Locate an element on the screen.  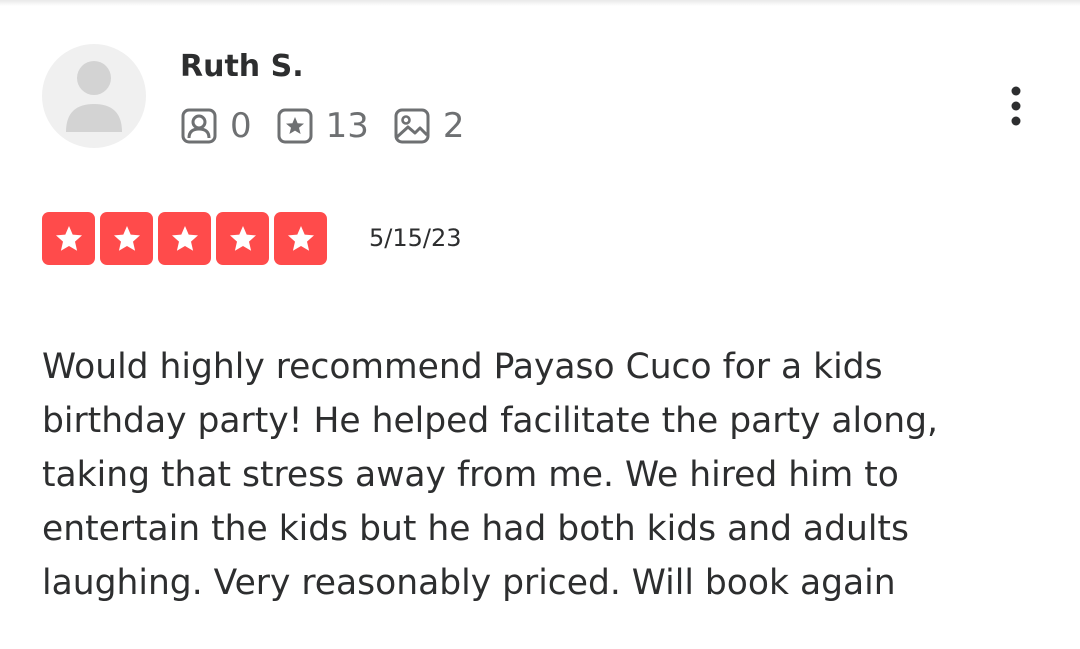
photos-count: 2 is located at coordinates (453, 126).